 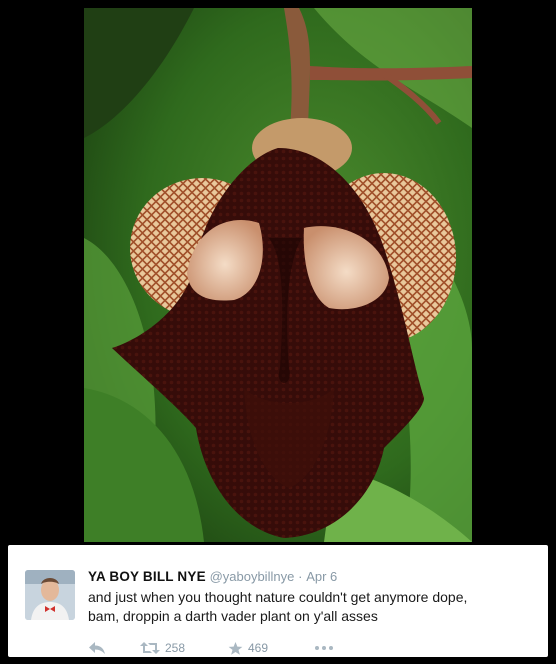 I want to click on favorite-button: 469, so click(x=271, y=648).